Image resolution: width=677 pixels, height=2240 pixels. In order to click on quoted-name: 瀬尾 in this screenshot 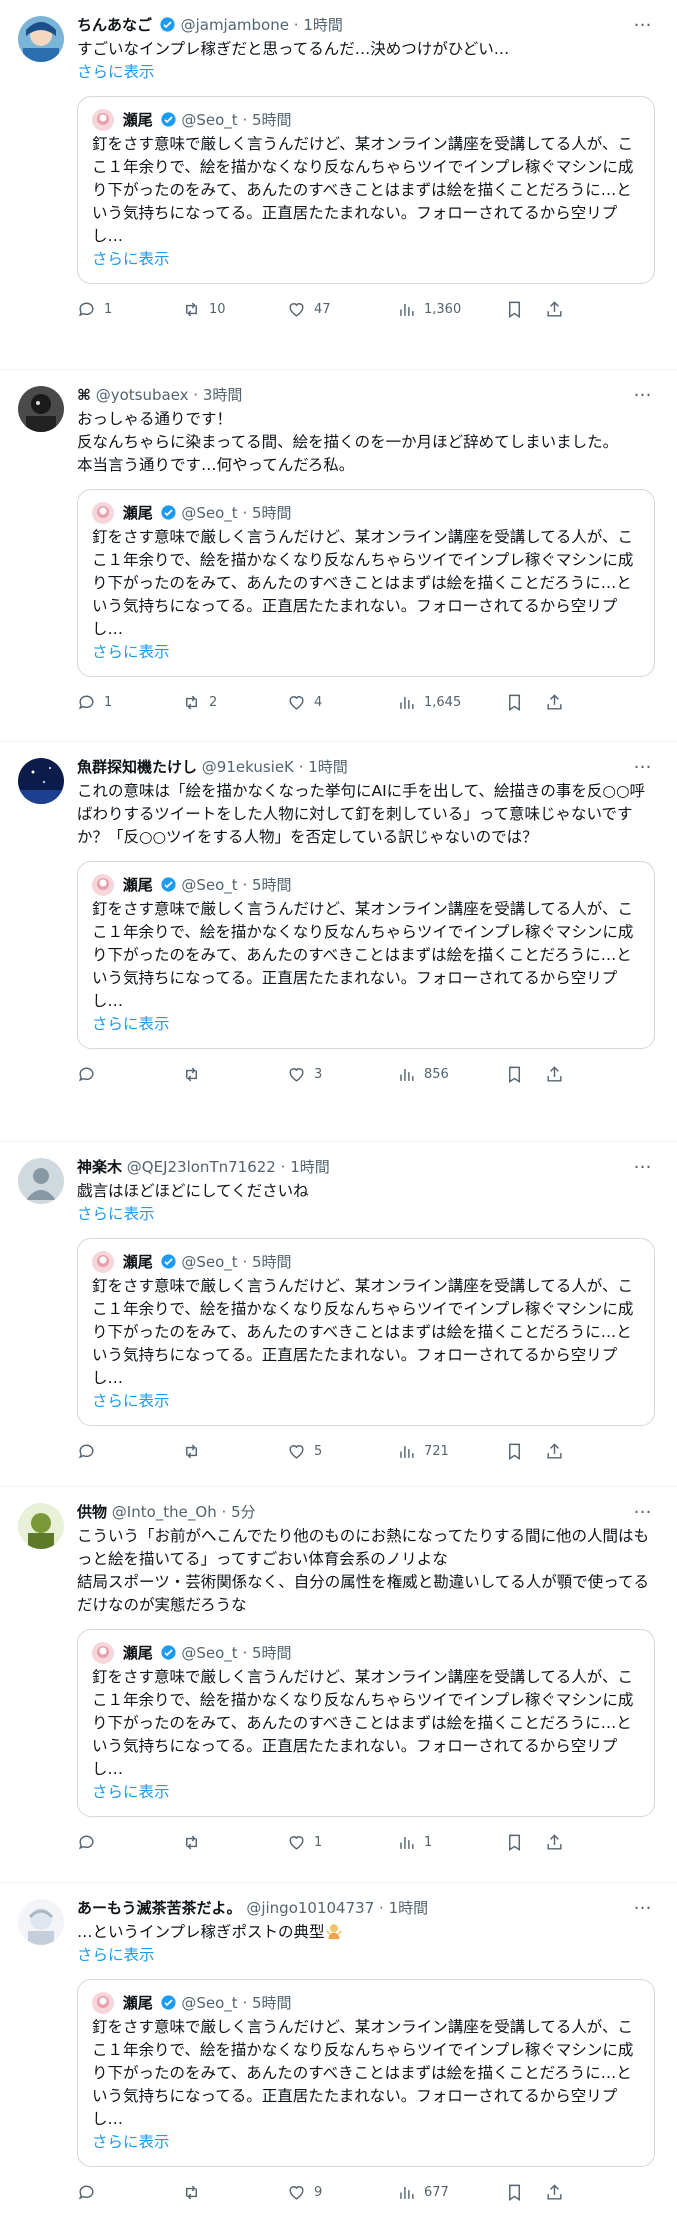, I will do `click(137, 2003)`.